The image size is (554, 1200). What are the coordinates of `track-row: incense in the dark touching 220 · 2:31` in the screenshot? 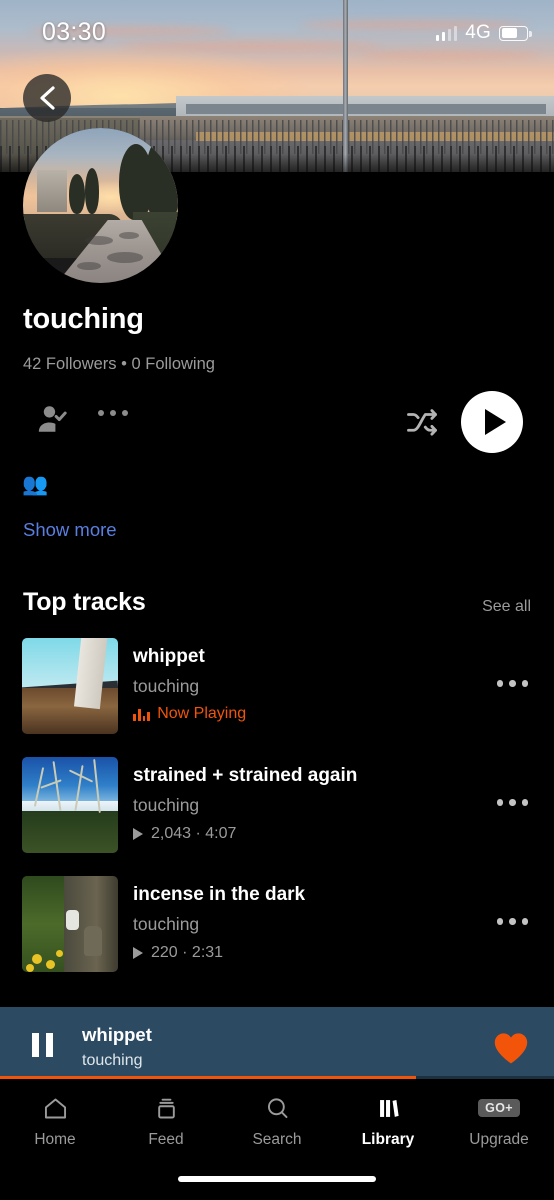 It's located at (277, 924).